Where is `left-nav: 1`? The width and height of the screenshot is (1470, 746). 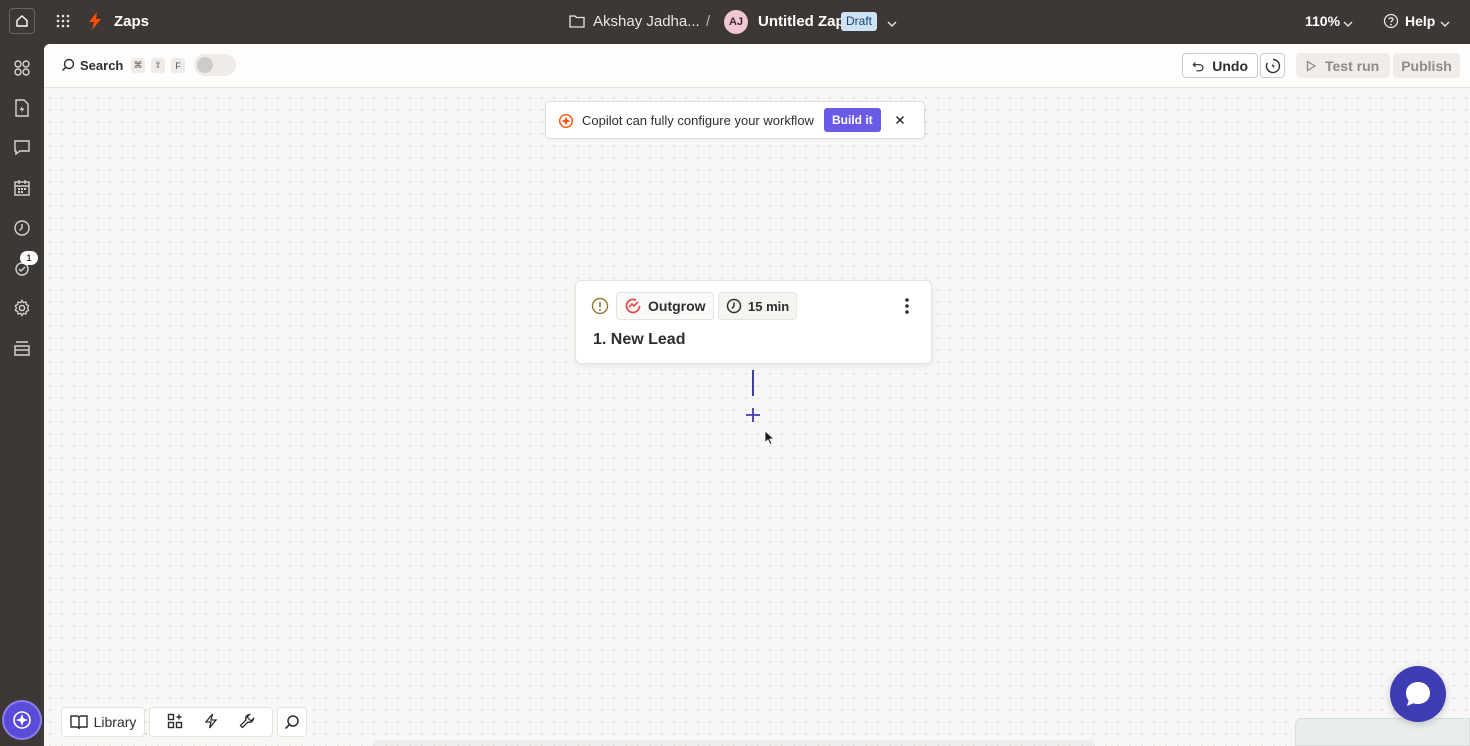 left-nav: 1 is located at coordinates (22, 395).